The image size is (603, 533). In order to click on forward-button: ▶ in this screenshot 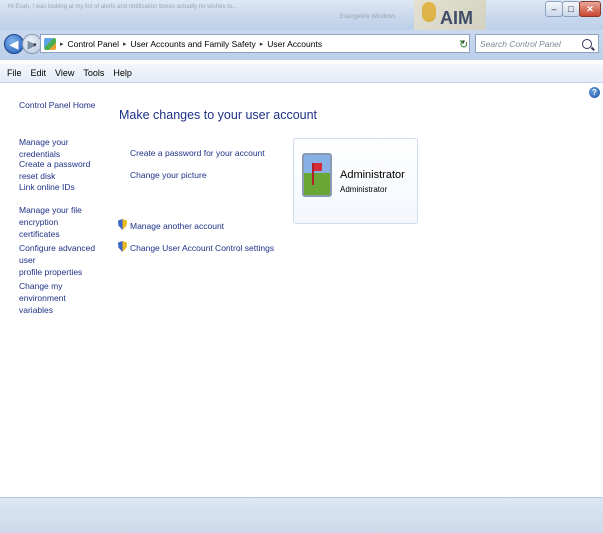, I will do `click(32, 44)`.